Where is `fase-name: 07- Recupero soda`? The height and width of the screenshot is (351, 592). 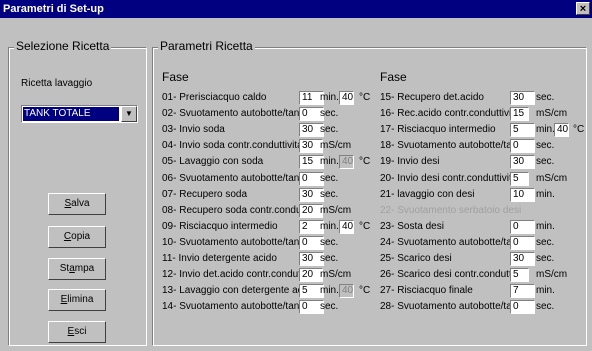
fase-name: 07- Recupero soda is located at coordinates (205, 194).